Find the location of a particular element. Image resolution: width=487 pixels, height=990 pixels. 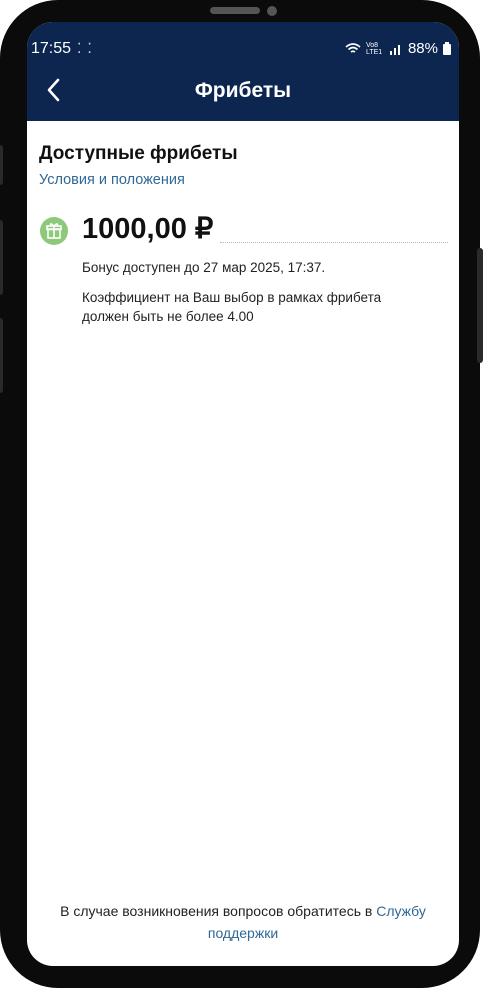

speaker-grille is located at coordinates (235, 10).